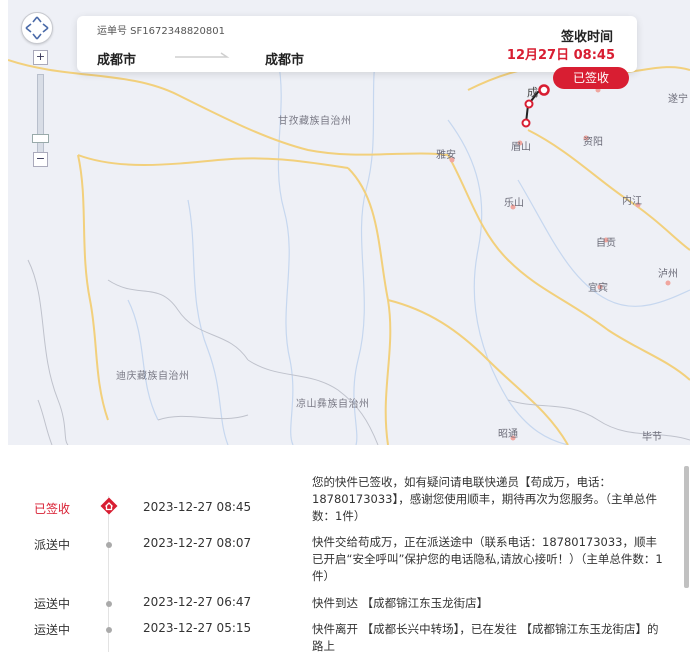  Describe the element at coordinates (686, 527) in the screenshot. I see `timeline-scrollbar` at that location.